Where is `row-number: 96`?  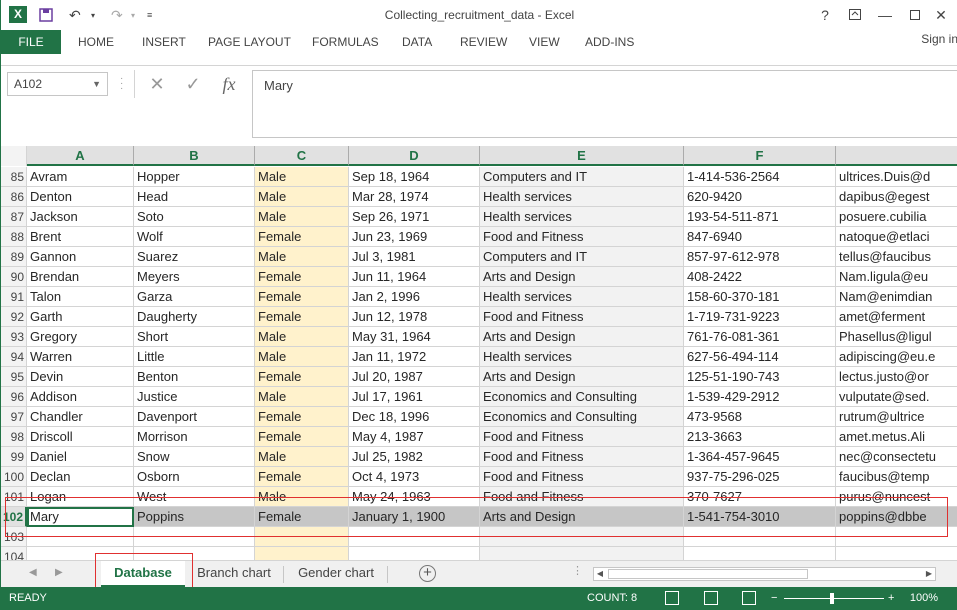
row-number: 96 is located at coordinates (14, 397).